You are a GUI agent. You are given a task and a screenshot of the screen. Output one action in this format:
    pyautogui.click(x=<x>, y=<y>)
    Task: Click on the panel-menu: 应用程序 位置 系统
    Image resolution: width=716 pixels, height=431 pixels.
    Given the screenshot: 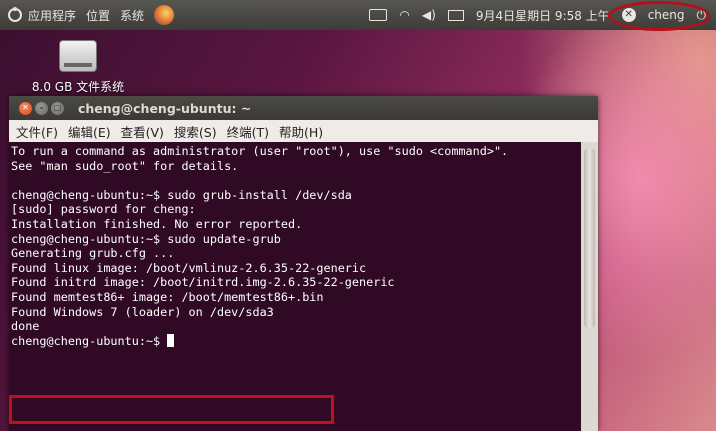 What is the action you would take?
    pyautogui.click(x=91, y=15)
    